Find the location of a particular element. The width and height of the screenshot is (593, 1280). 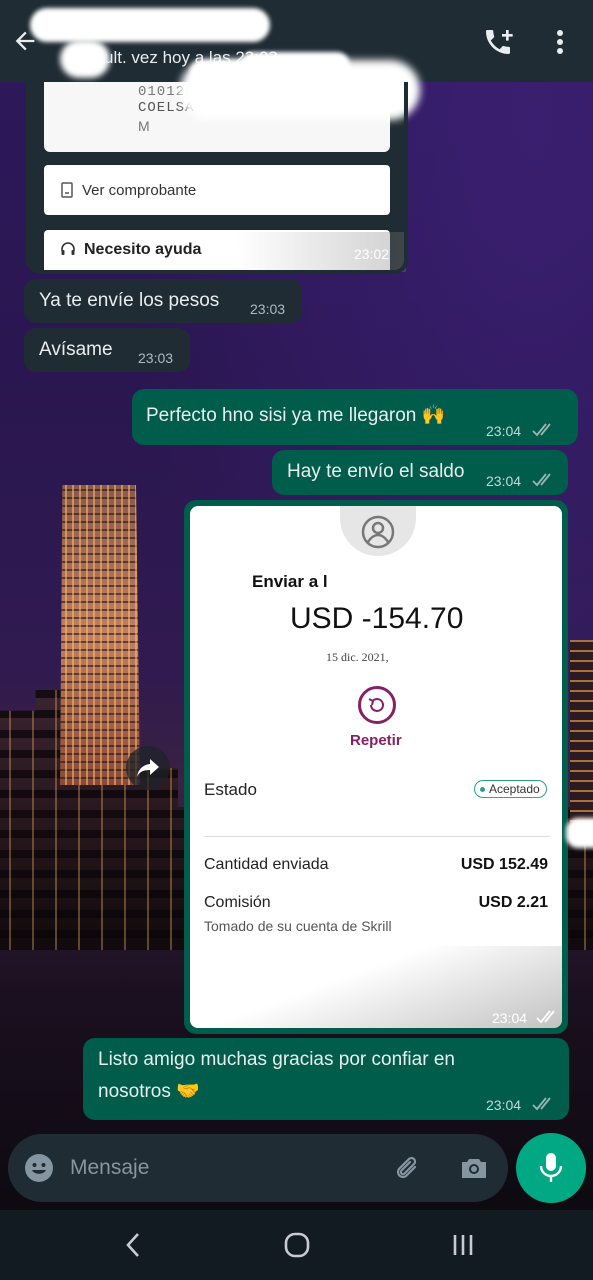

wallpaper-tower is located at coordinates (100, 635).